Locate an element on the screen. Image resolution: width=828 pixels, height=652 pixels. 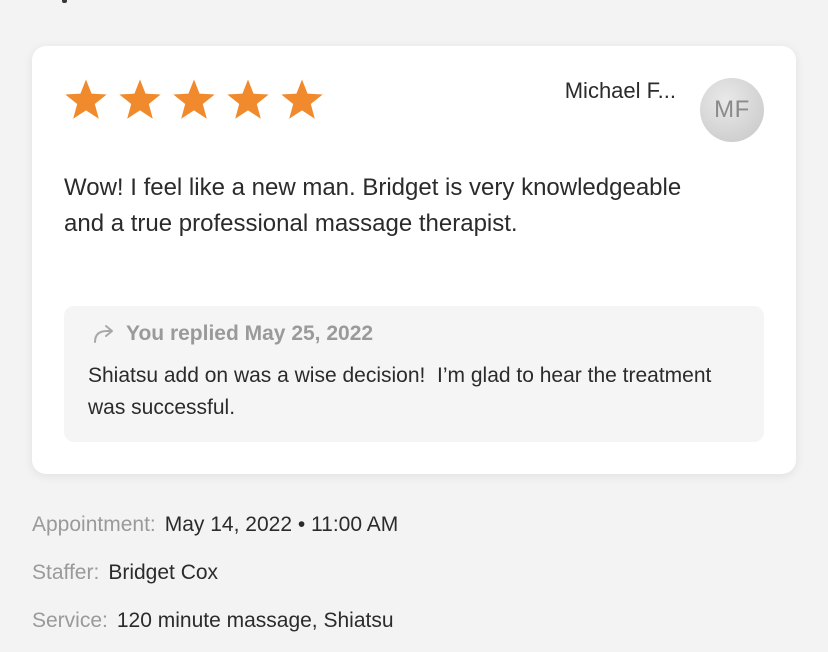
service-label: Service: is located at coordinates (70, 620).